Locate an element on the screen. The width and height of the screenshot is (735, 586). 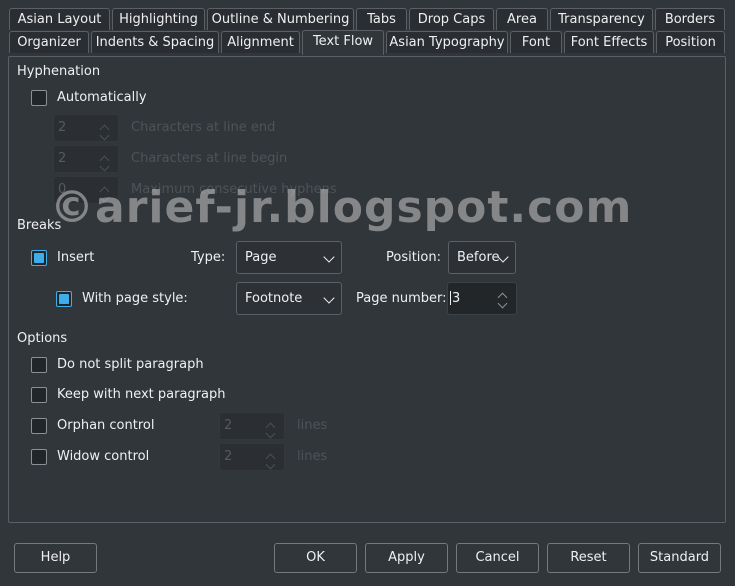
chars-line-begin-value: 2 is located at coordinates (62, 158).